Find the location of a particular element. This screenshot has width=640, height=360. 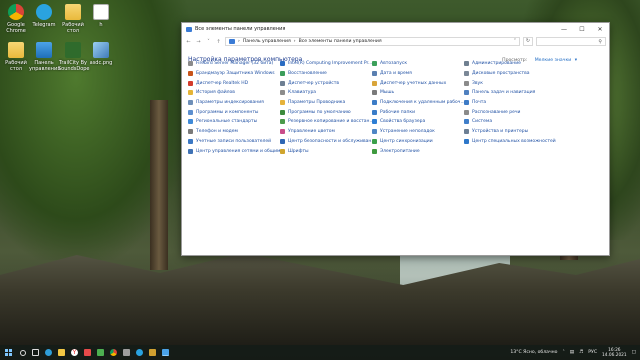

taskbar-explorer is located at coordinates (61, 352).